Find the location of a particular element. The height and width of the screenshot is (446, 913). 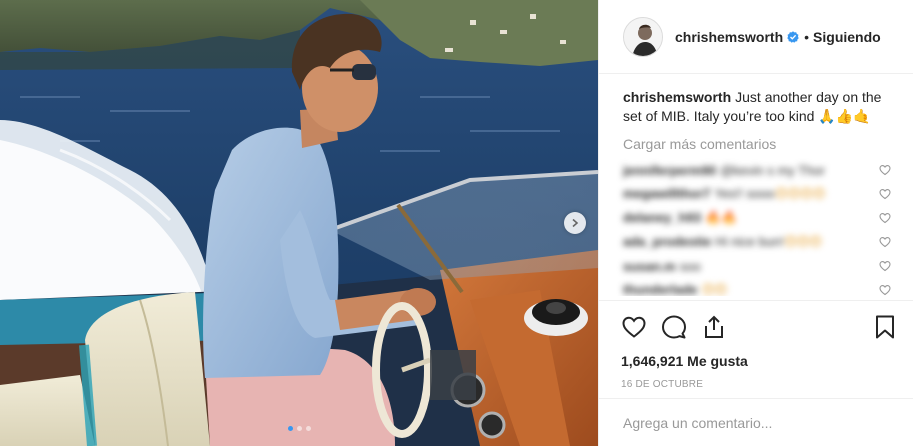

like-button is located at coordinates (634, 327).